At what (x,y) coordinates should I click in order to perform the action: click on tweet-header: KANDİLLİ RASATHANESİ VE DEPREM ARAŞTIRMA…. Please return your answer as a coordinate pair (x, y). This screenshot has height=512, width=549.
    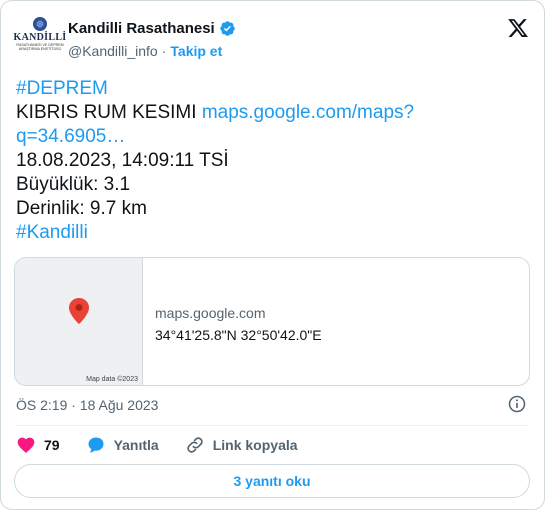
    Looking at the image, I should click on (271, 40).